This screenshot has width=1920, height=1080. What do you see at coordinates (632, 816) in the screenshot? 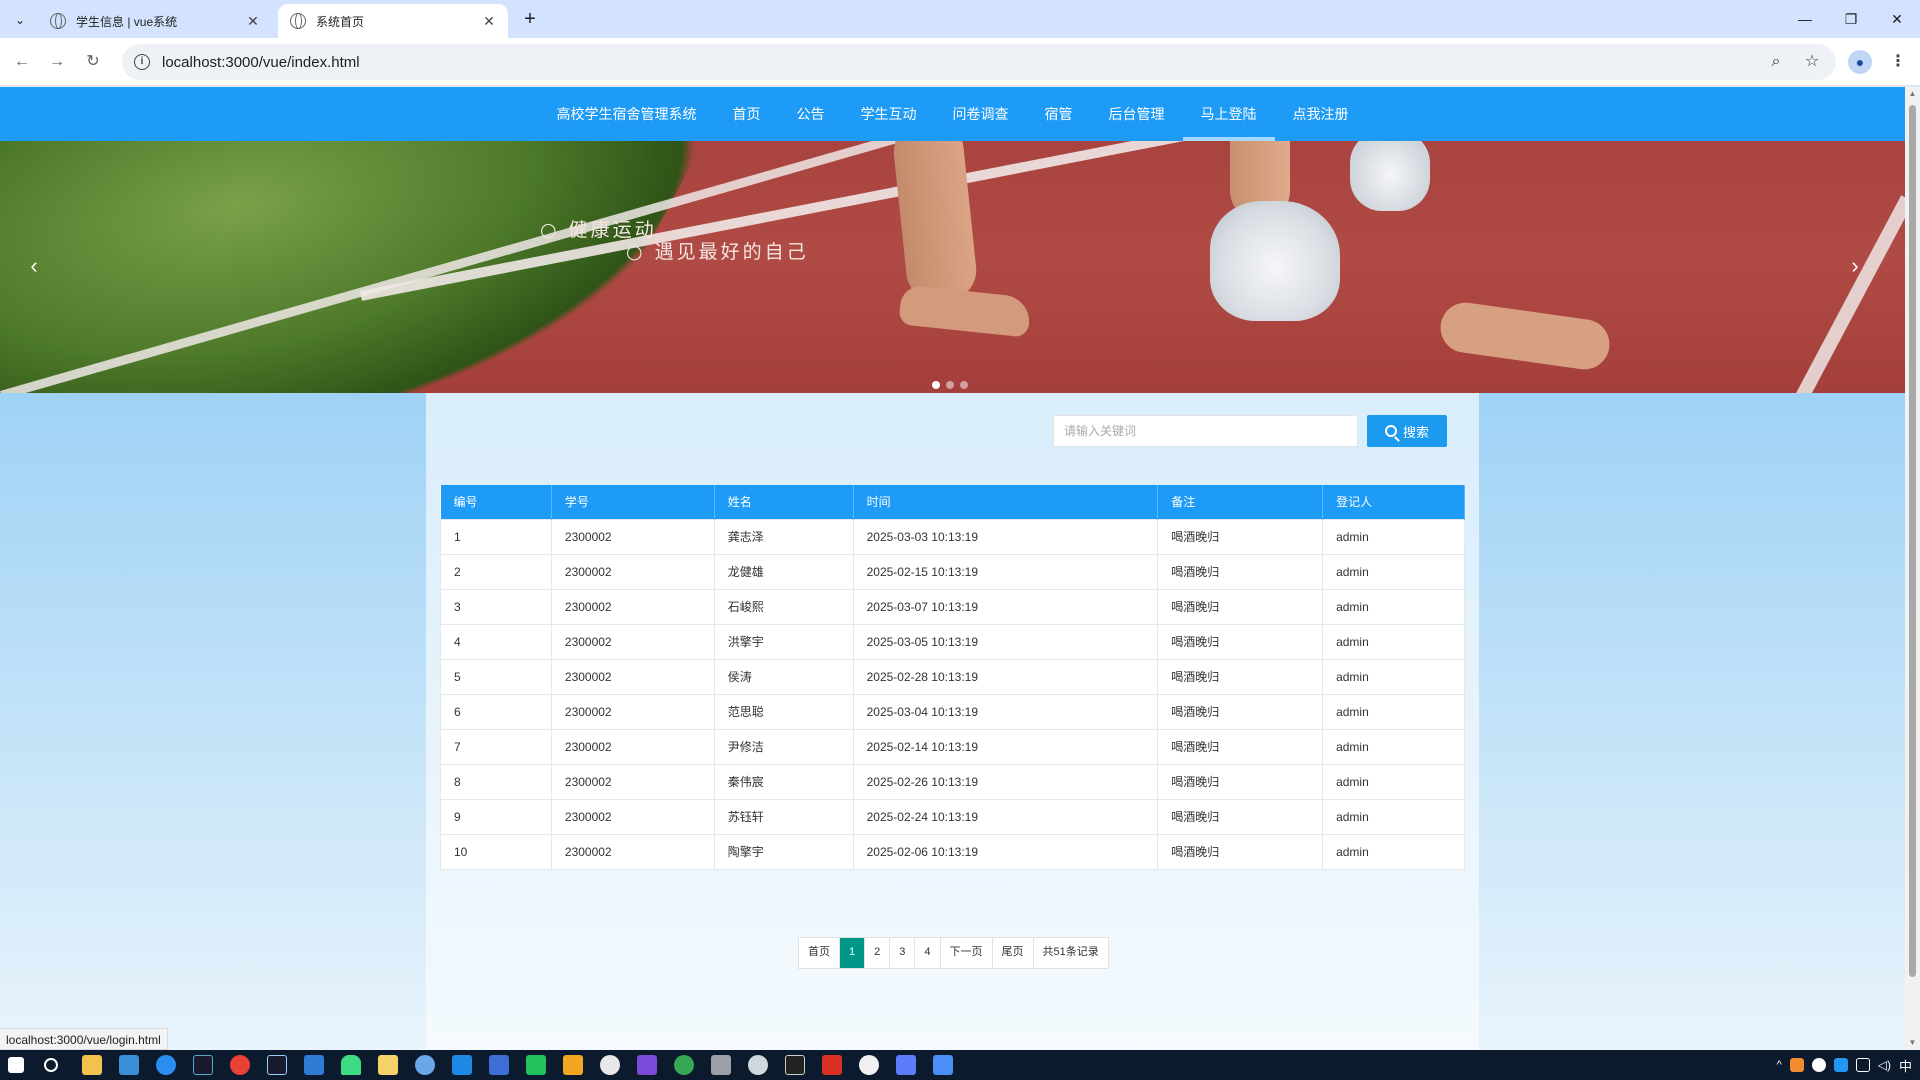
I see `cell-student-no: 2300002` at bounding box center [632, 816].